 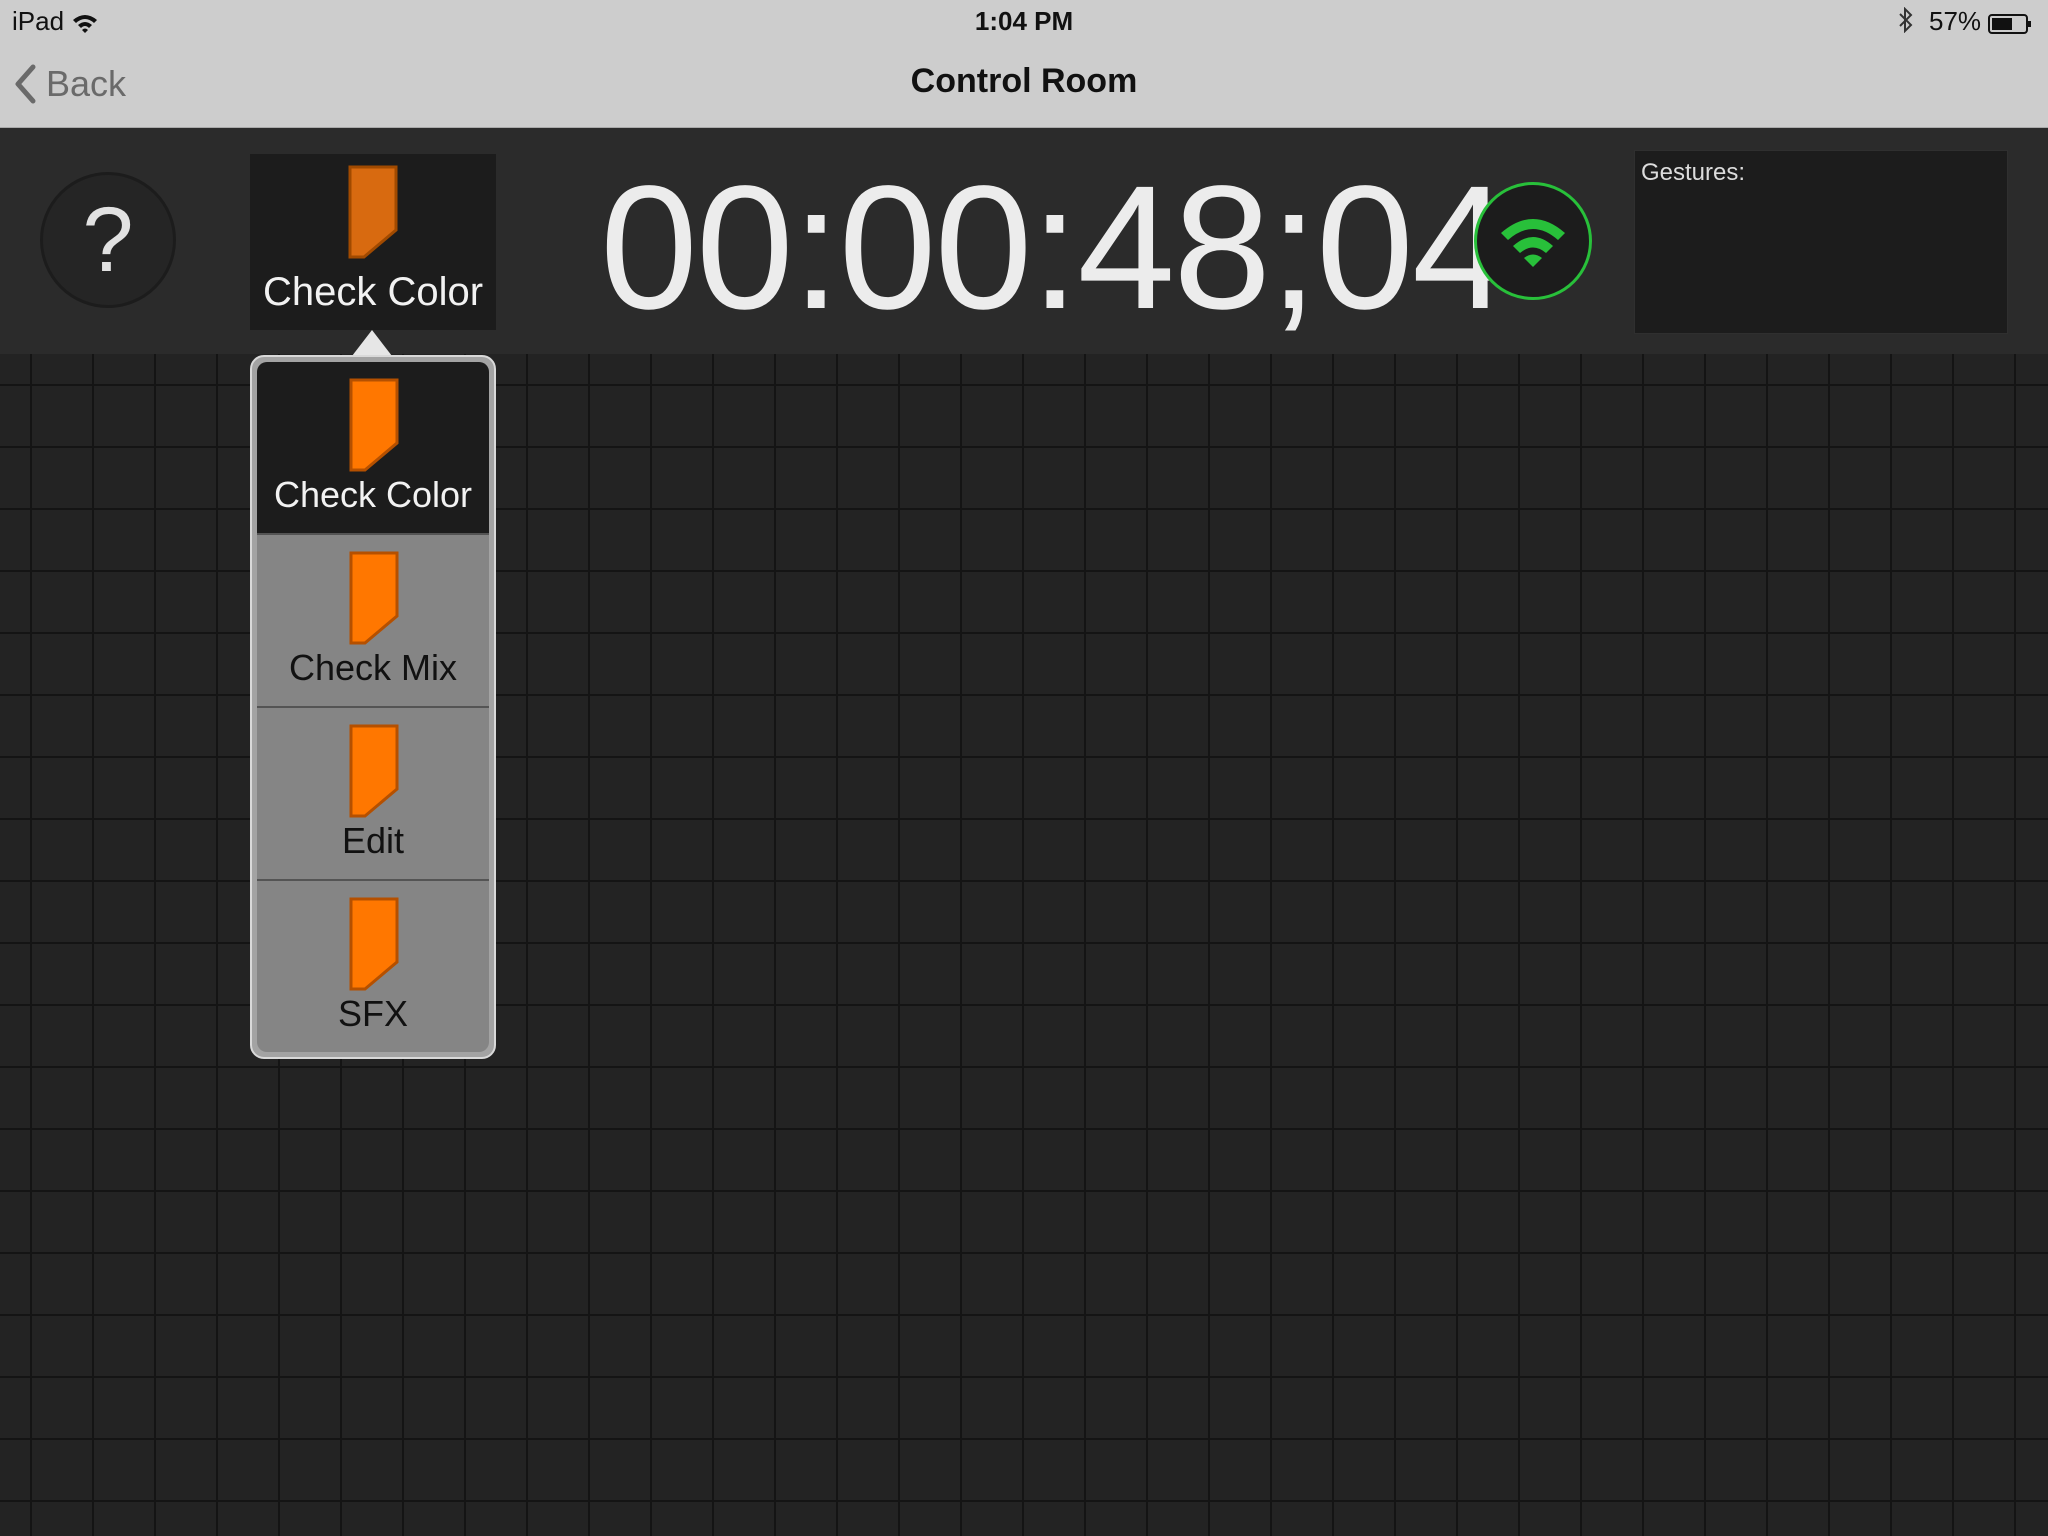 I want to click on preset-item-label: Check Mix, so click(x=373, y=667).